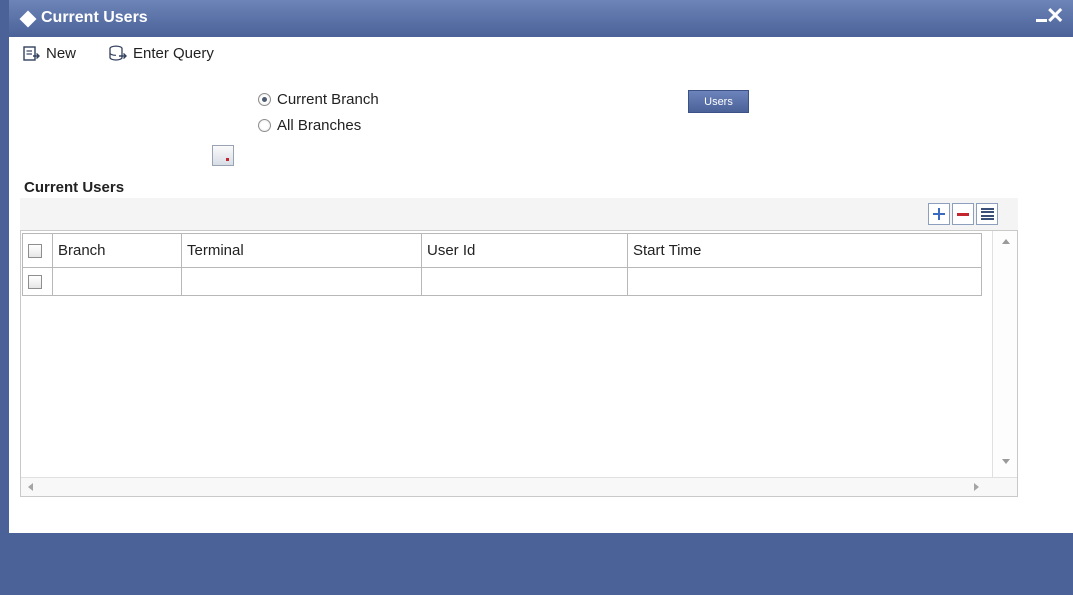 The height and width of the screenshot is (595, 1073). What do you see at coordinates (28, 19) in the screenshot?
I see `window-diamond-icon` at bounding box center [28, 19].